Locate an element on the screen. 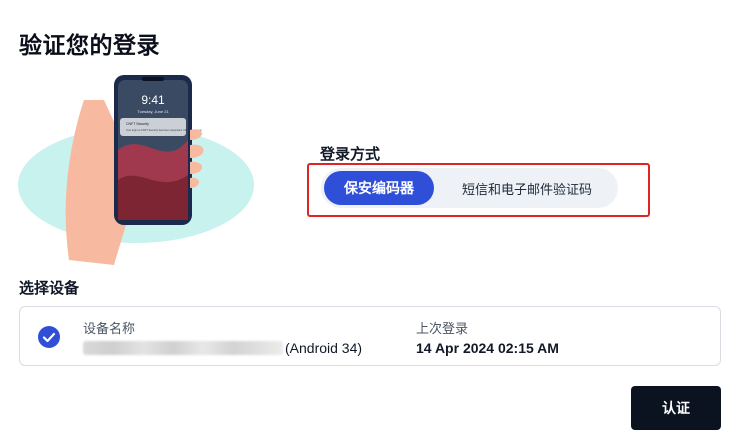 The image size is (736, 441). verify-button: 认证 is located at coordinates (676, 408).